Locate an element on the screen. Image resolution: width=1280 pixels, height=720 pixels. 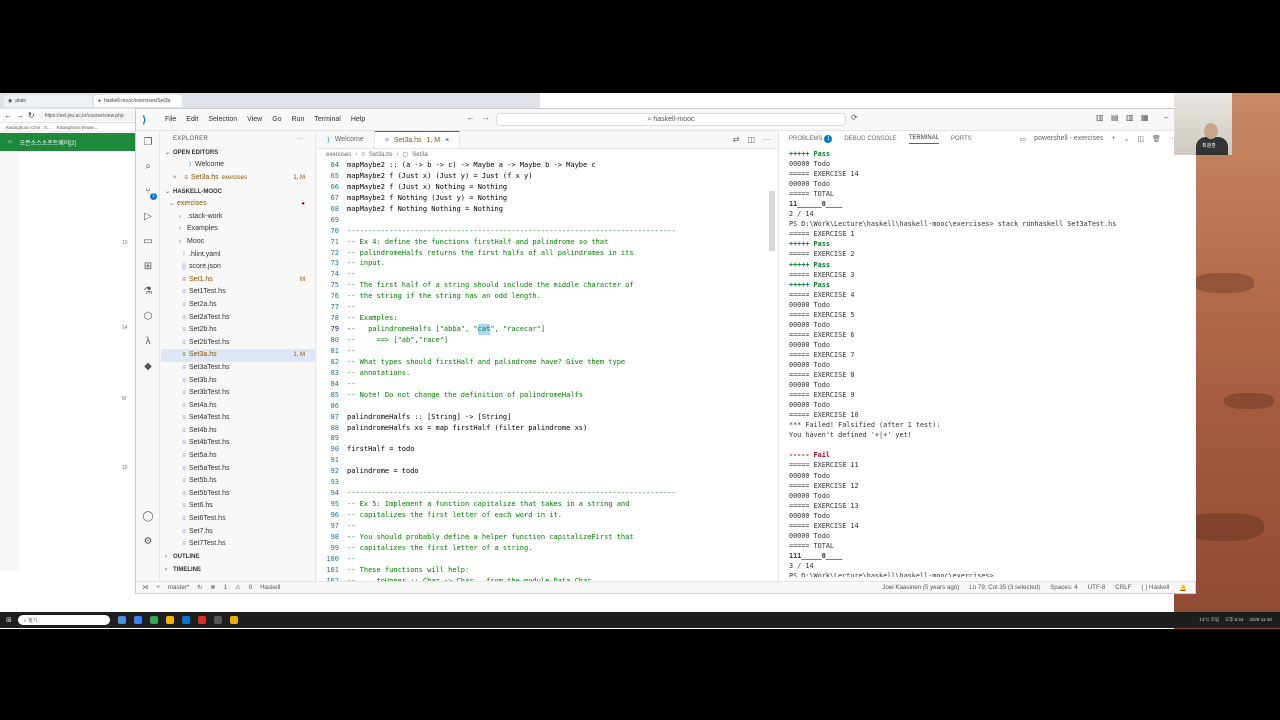
notifications-icon: 🔔 is located at coordinates (1183, 588).